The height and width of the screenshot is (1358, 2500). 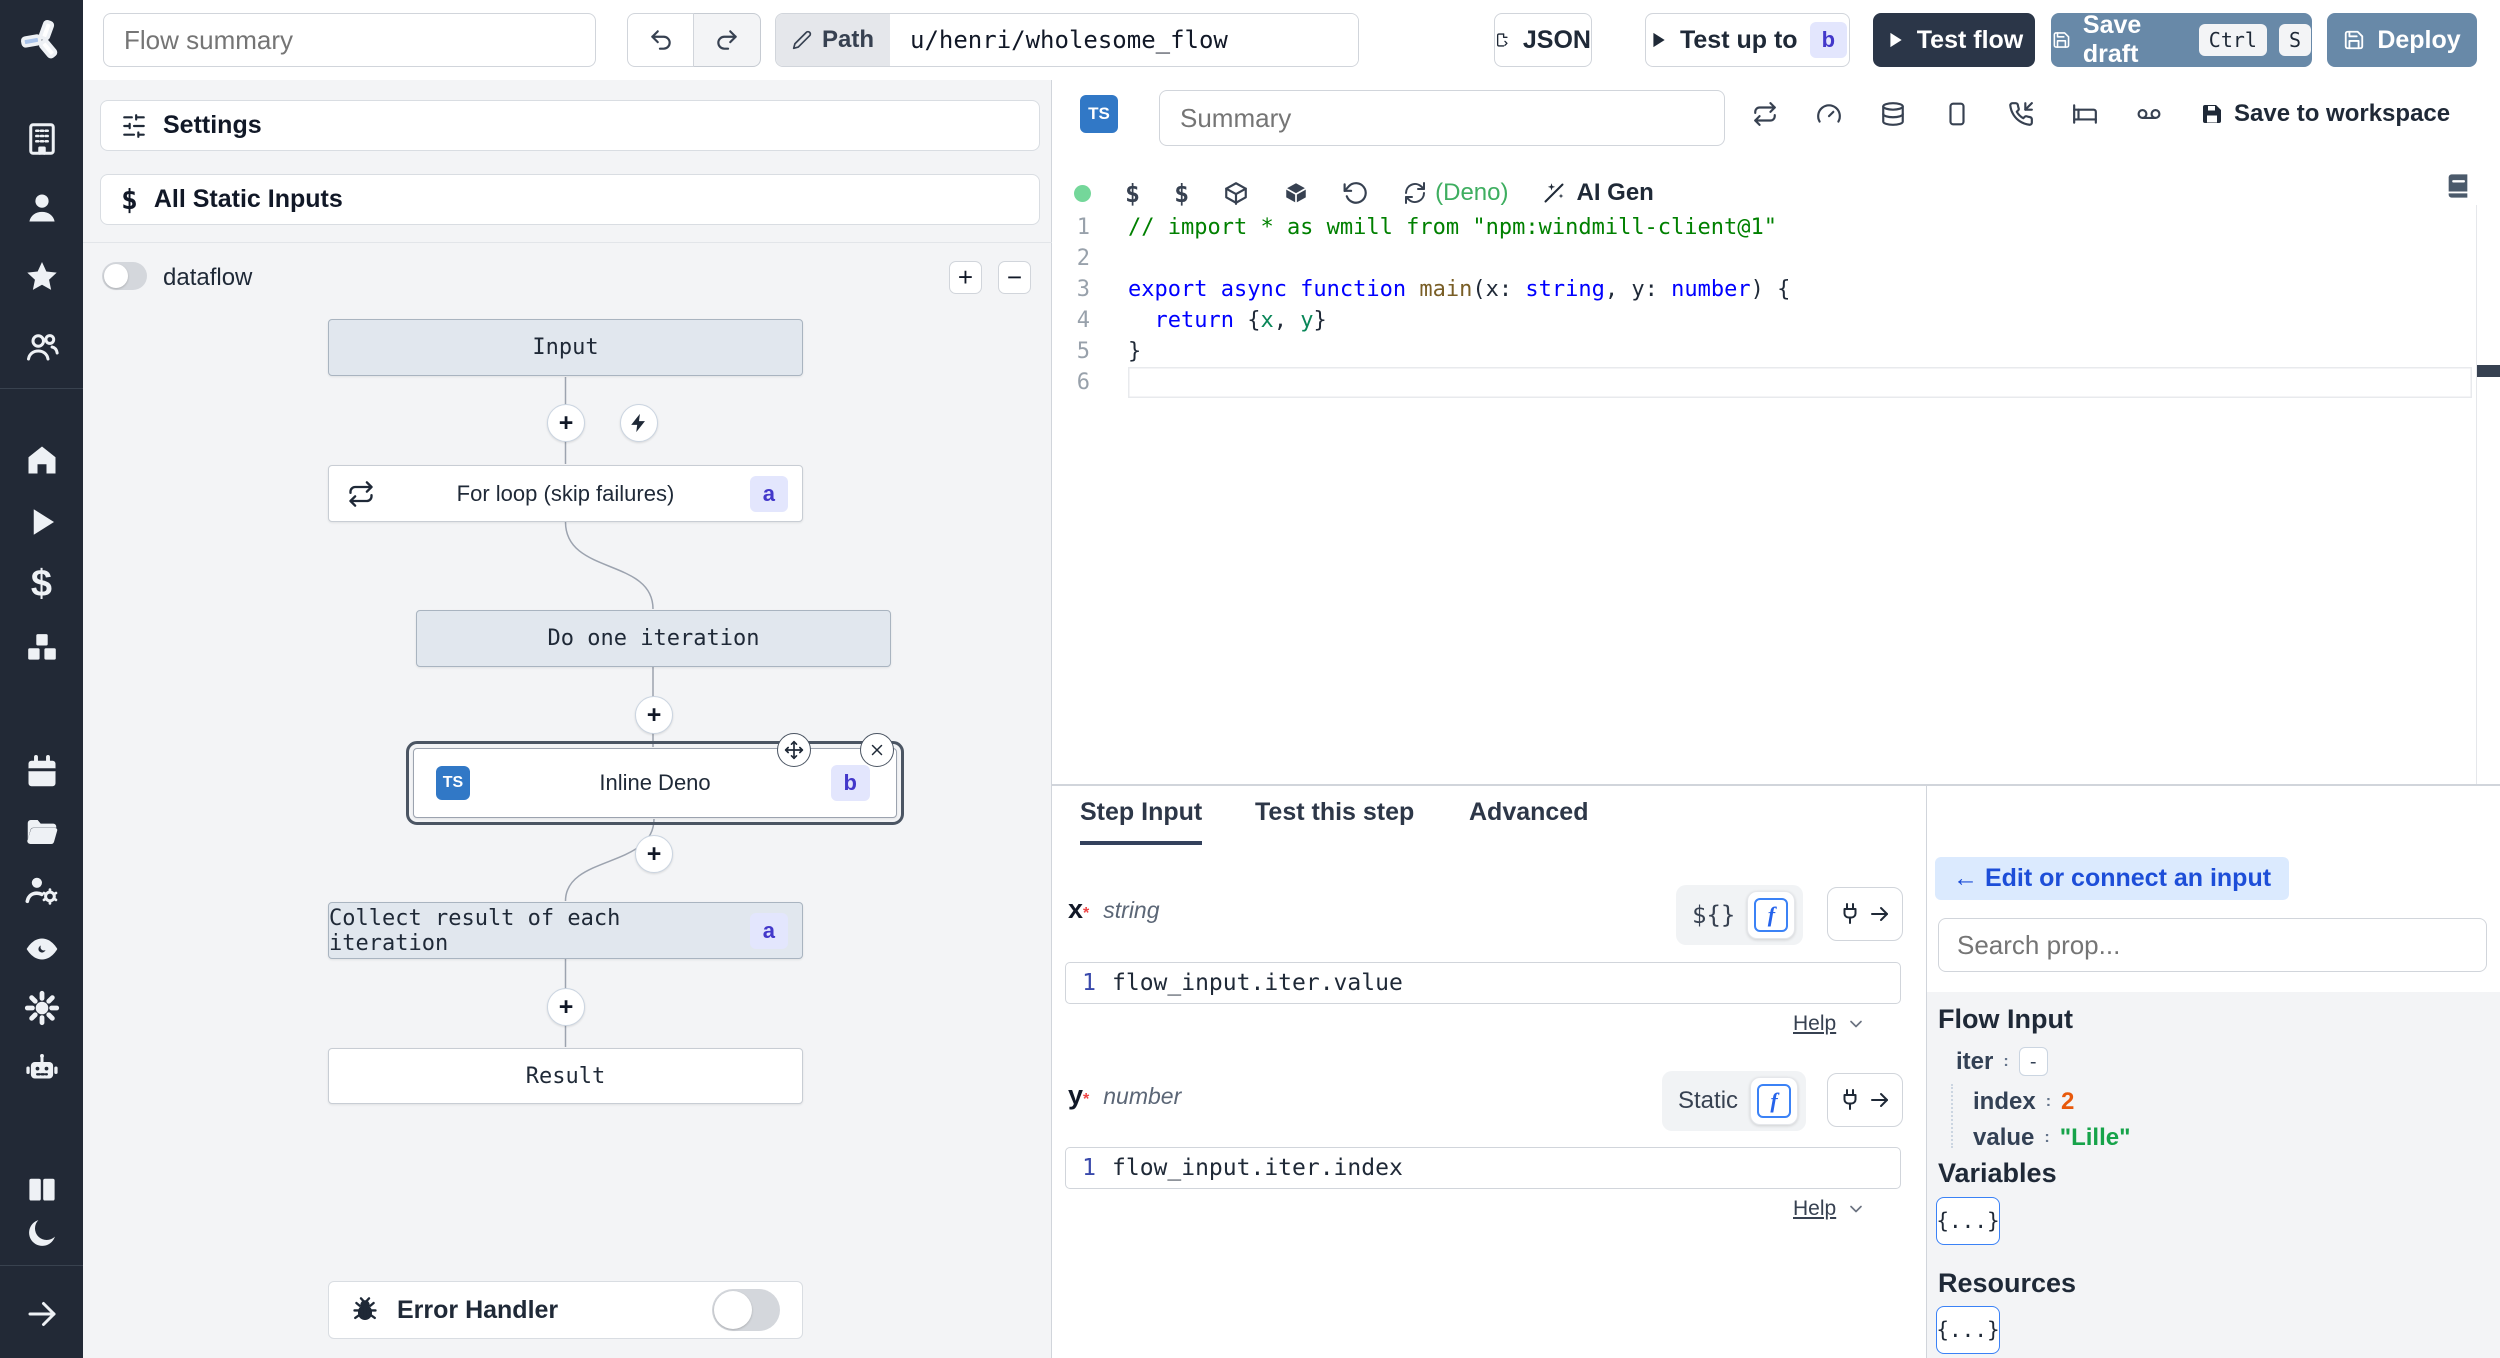 I want to click on static-mode-label: Static, so click(x=1708, y=1101).